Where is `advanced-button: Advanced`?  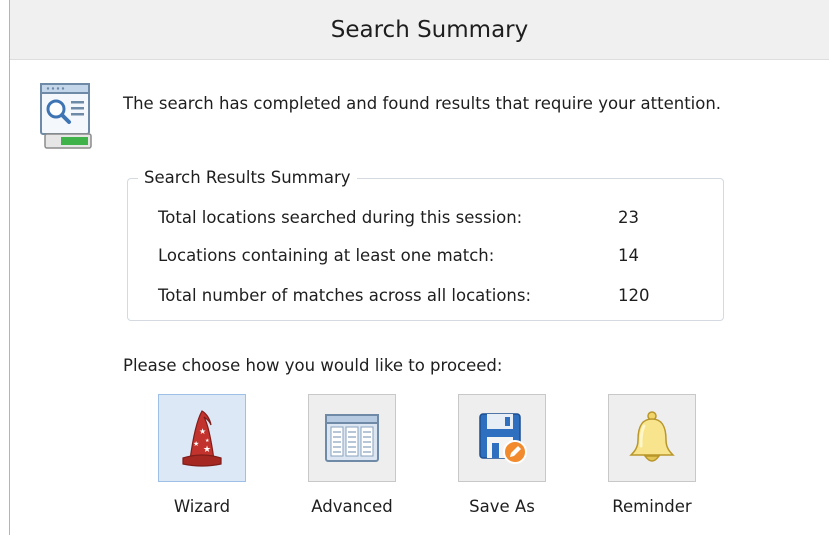
advanced-button: Advanced is located at coordinates (352, 459).